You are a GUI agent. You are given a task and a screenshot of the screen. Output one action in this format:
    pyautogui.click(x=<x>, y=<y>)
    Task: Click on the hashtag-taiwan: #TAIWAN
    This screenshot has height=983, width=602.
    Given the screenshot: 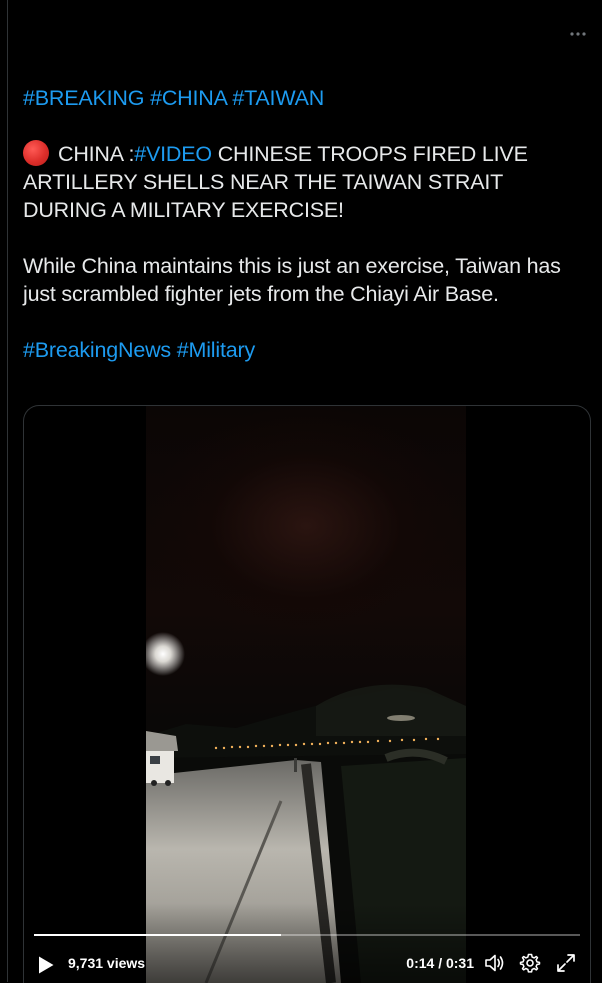 What is the action you would take?
    pyautogui.click(x=278, y=98)
    